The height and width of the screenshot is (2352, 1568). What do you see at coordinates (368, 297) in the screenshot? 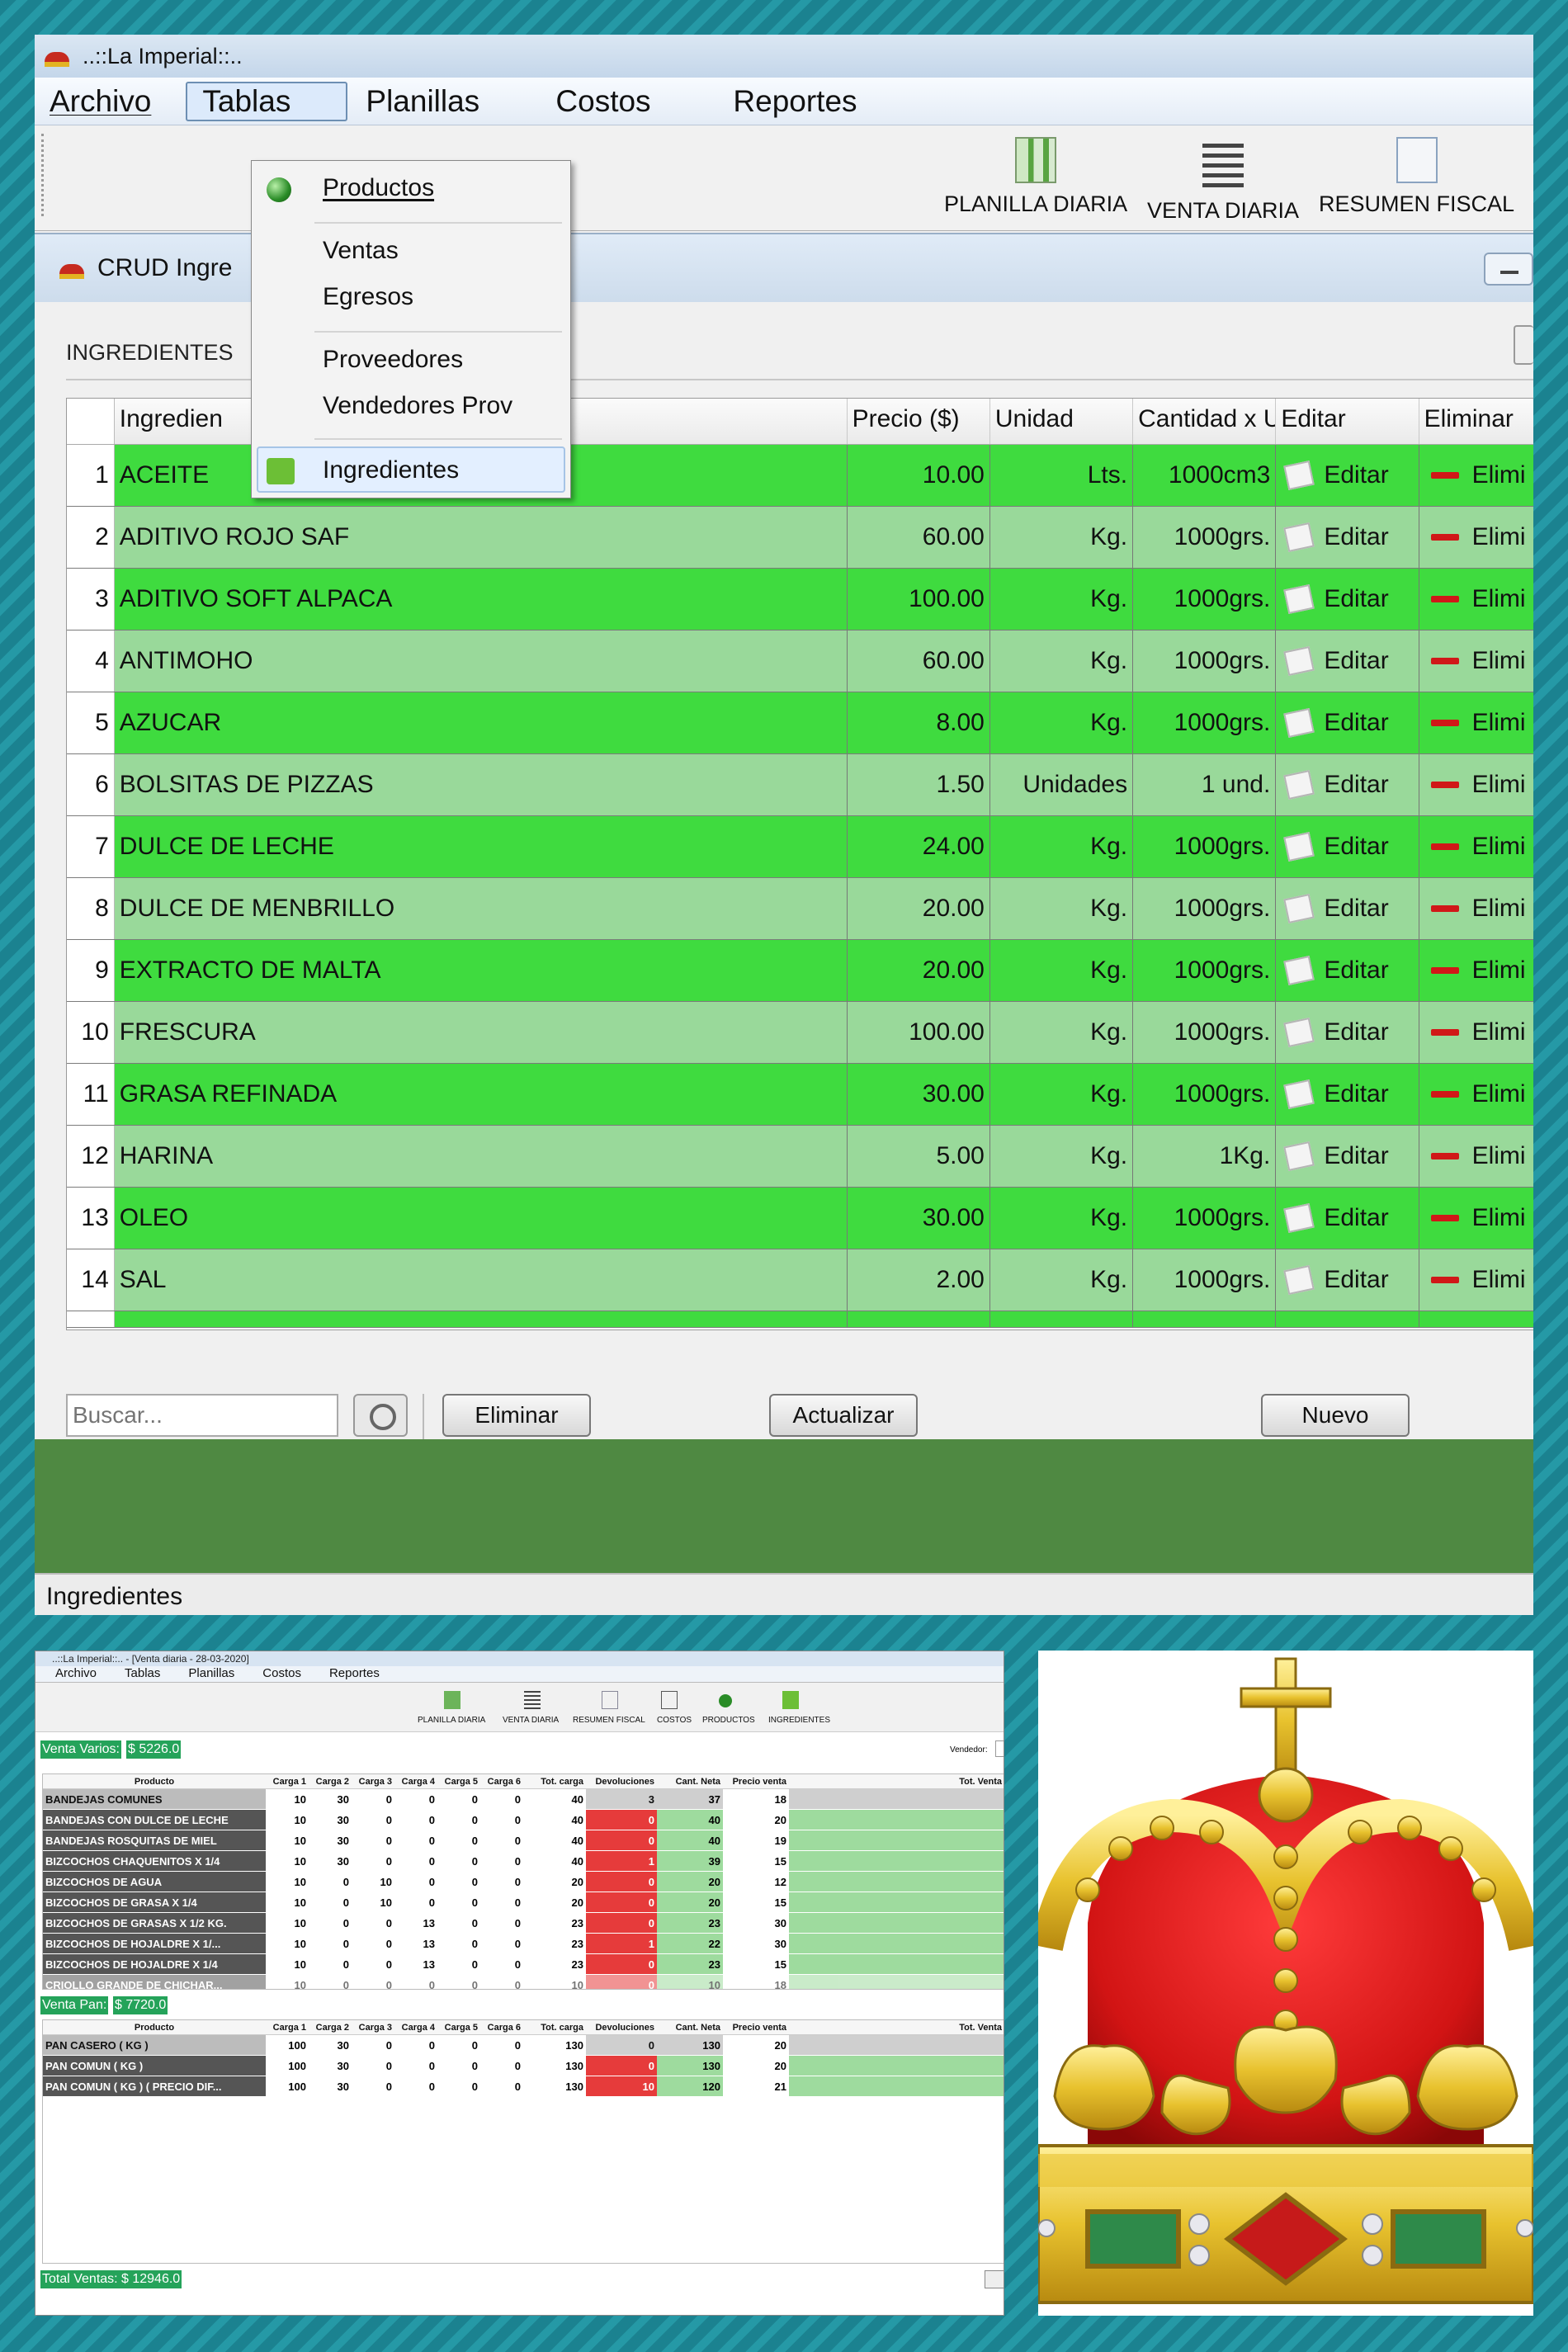
I see `menu-item-egresos: Egresos` at bounding box center [368, 297].